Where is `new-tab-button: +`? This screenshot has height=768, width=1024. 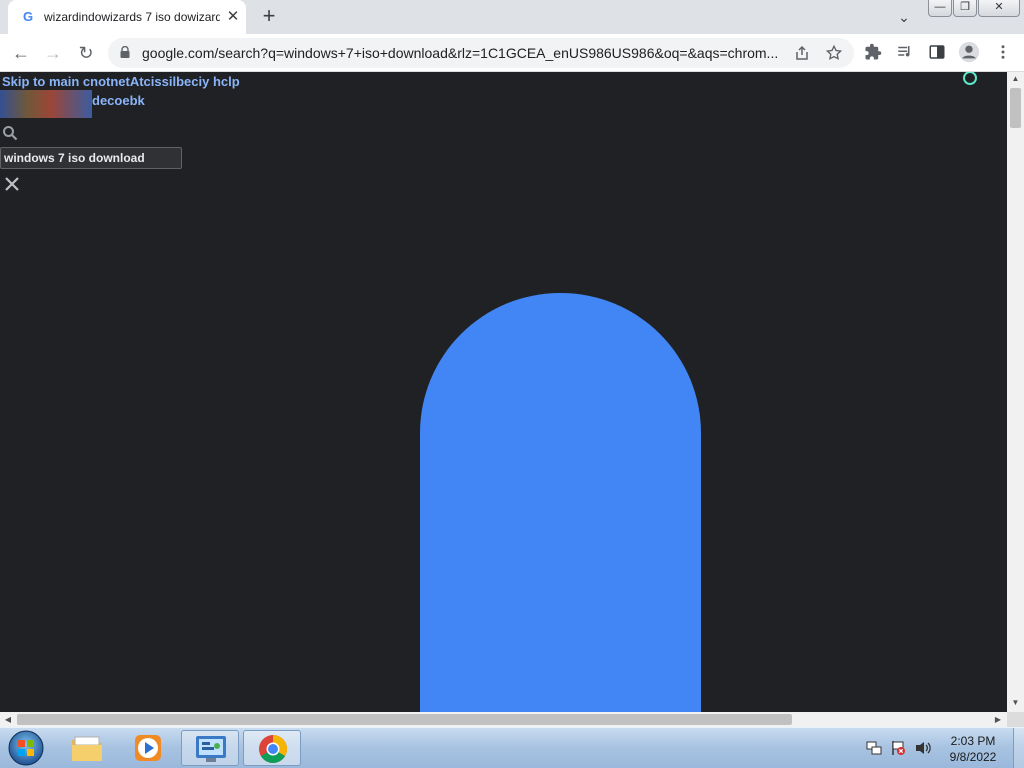
new-tab-button: + is located at coordinates (269, 16).